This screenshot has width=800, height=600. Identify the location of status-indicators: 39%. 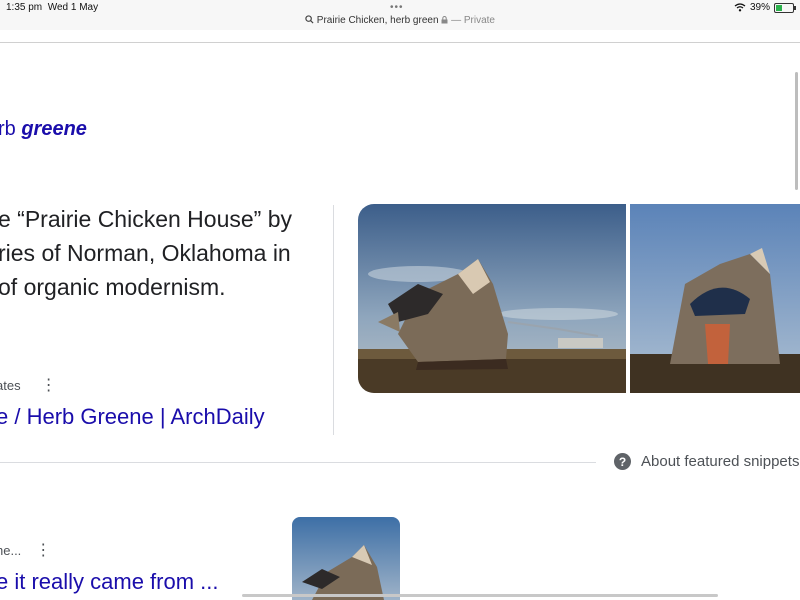
(765, 7).